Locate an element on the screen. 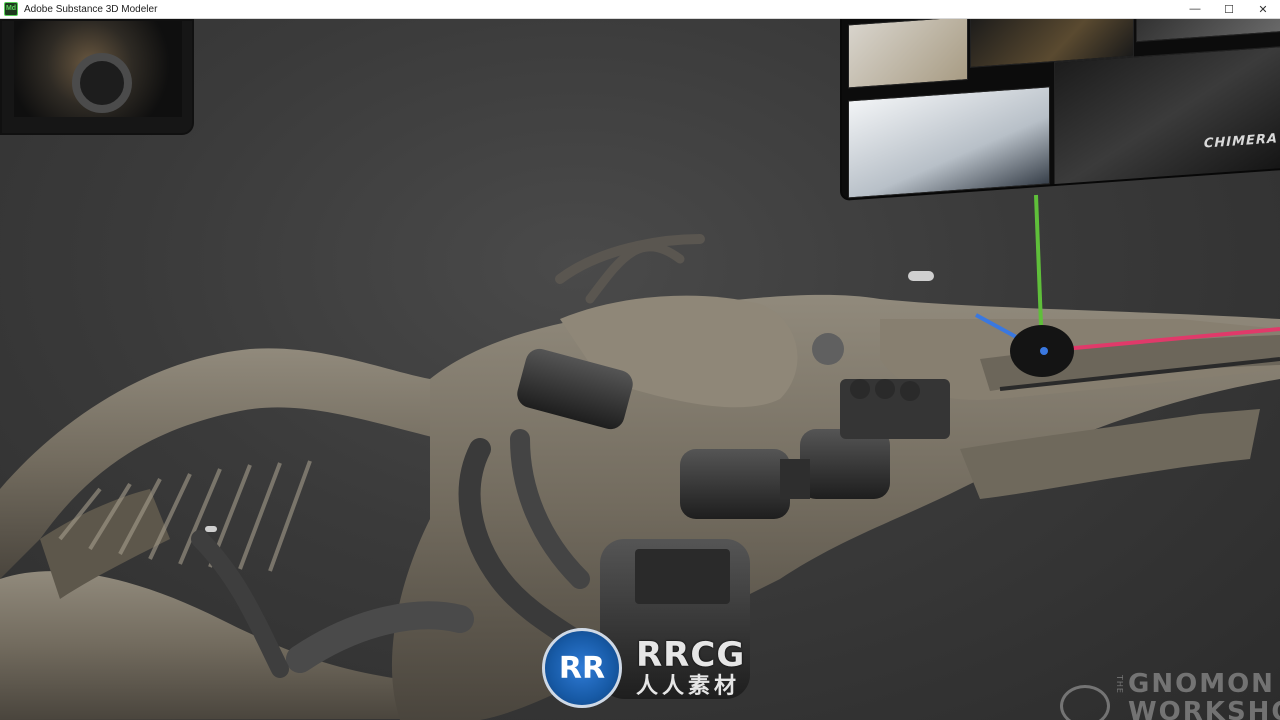  rrcg-subtitle: 人人素材 is located at coordinates (688, 686).